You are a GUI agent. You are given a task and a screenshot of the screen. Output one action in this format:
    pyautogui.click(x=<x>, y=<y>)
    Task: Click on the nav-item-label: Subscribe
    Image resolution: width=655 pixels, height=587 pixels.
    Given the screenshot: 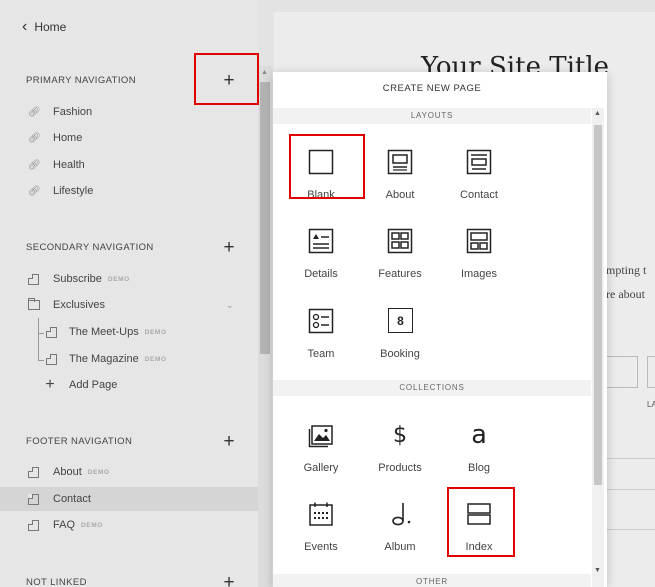 What is the action you would take?
    pyautogui.click(x=77, y=279)
    